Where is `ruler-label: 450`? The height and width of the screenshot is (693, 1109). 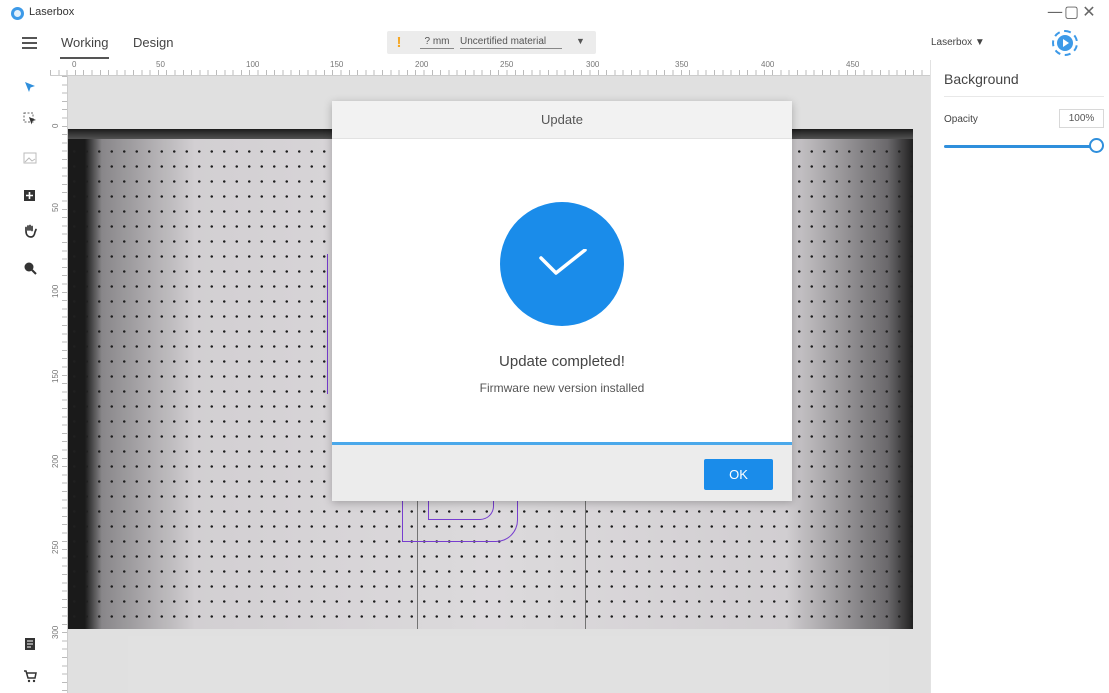 ruler-label: 450 is located at coordinates (853, 64).